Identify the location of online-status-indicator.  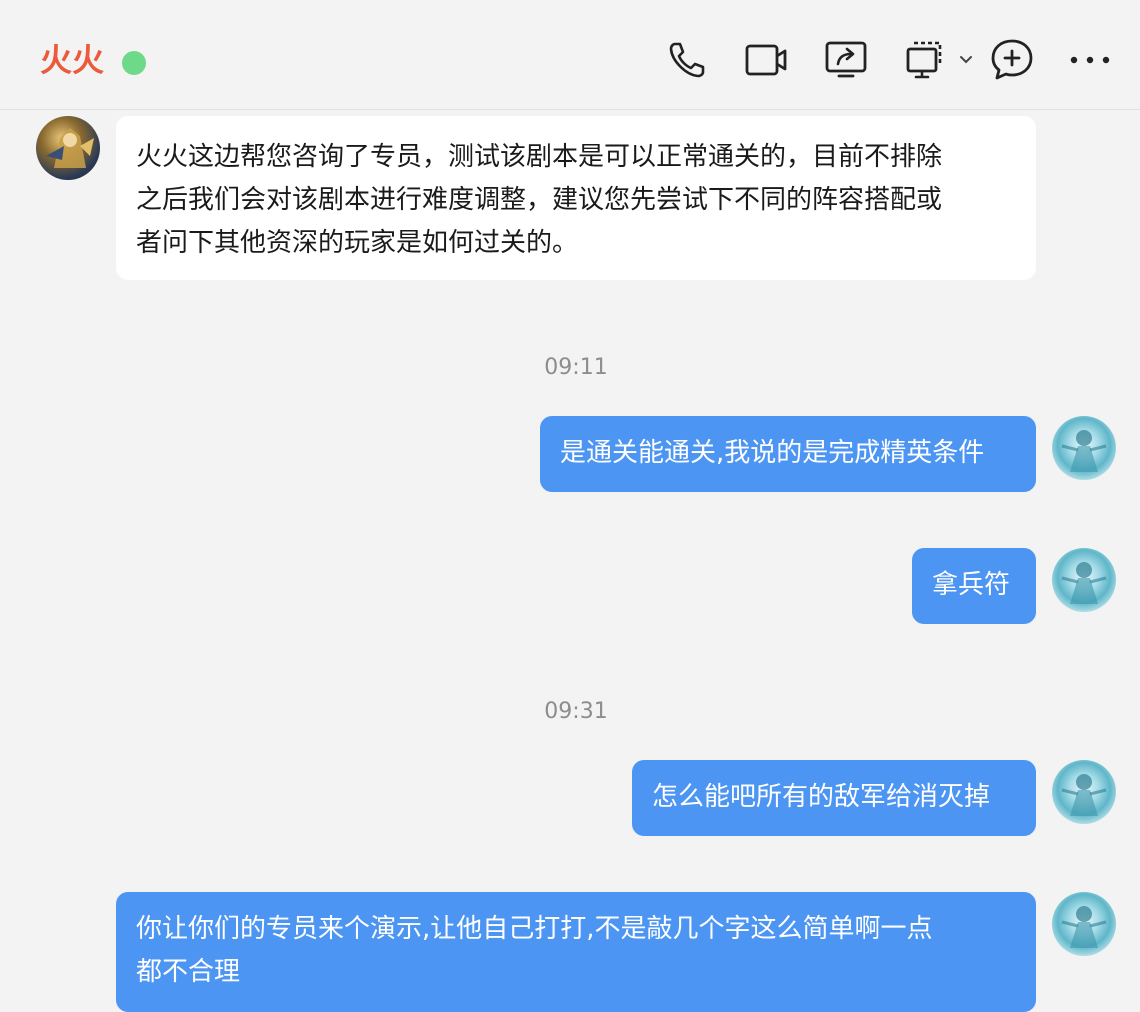
(134, 63).